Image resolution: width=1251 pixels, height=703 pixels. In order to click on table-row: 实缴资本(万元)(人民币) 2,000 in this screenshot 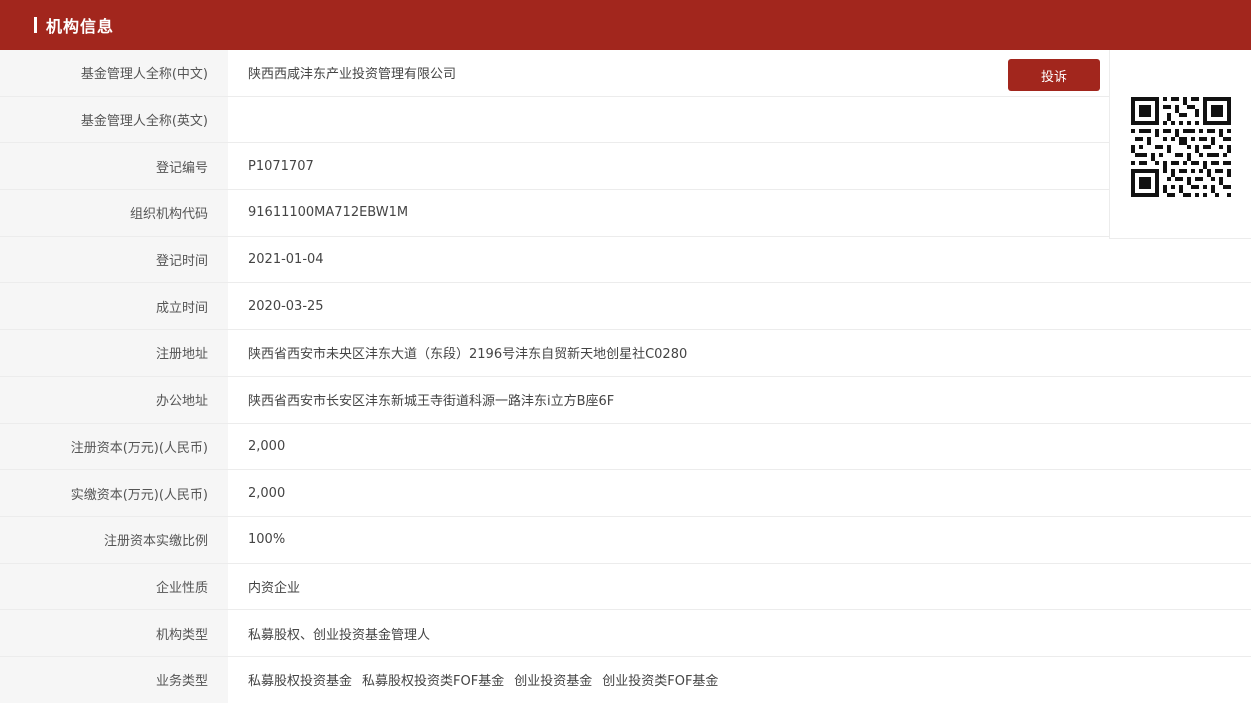, I will do `click(625, 493)`.